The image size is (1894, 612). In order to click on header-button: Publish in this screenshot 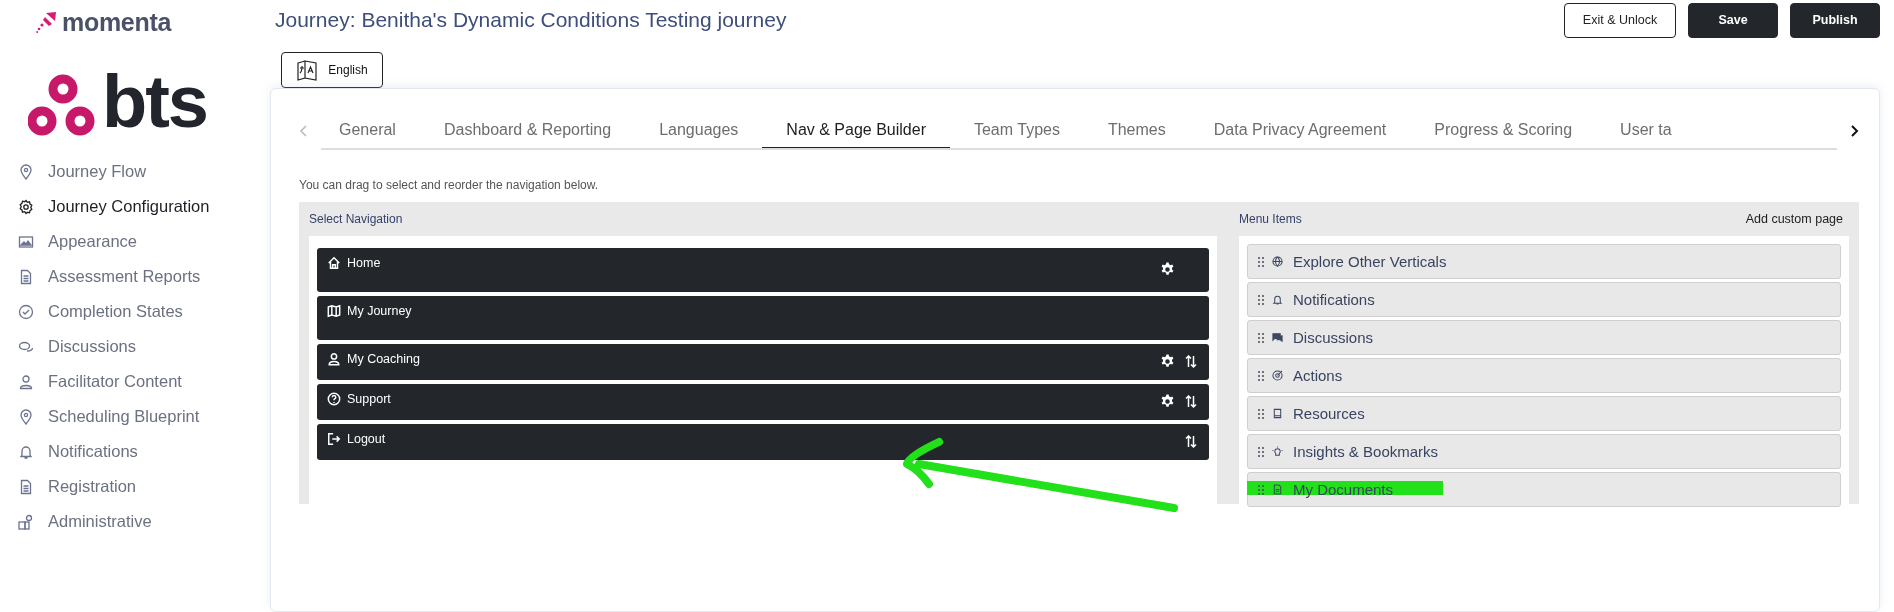, I will do `click(1835, 20)`.